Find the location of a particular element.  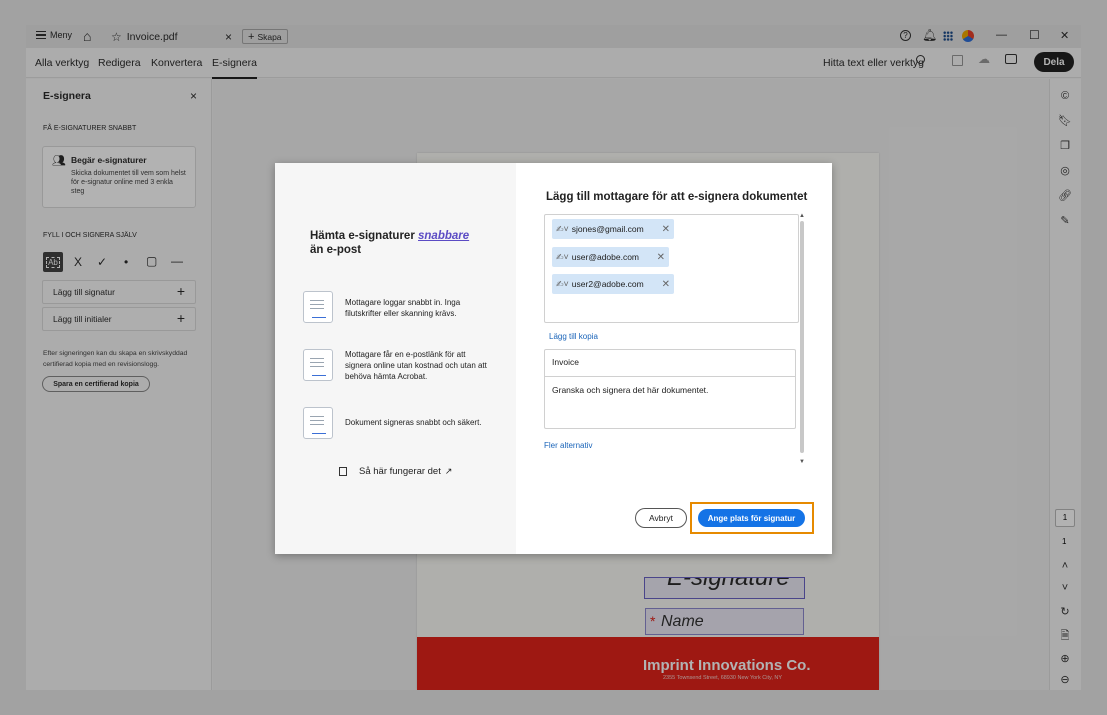

recipient-chip: ✍︎˅ user2@adobe.com ✕ is located at coordinates (613, 284).